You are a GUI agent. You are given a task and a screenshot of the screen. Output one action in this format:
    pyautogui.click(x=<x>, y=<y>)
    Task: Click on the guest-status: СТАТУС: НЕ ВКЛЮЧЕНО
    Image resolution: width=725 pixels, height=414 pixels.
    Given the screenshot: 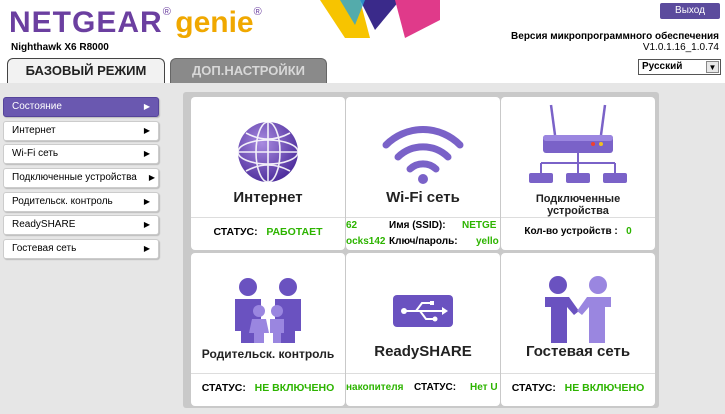 What is the action you would take?
    pyautogui.click(x=578, y=388)
    